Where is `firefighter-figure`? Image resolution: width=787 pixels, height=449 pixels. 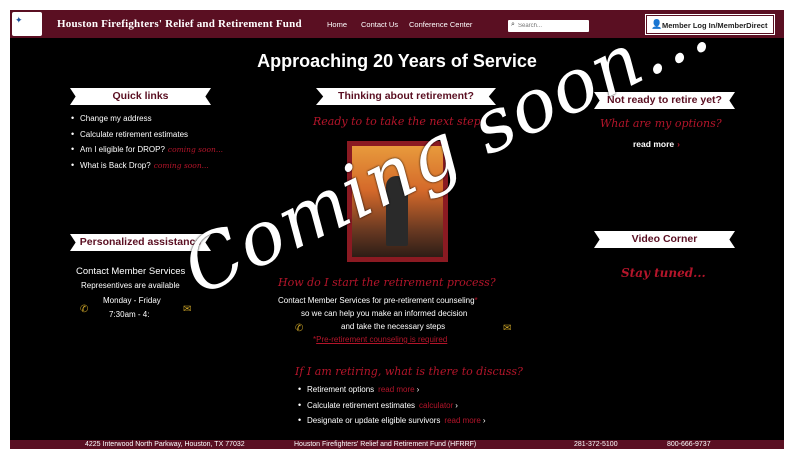 firefighter-figure is located at coordinates (397, 211).